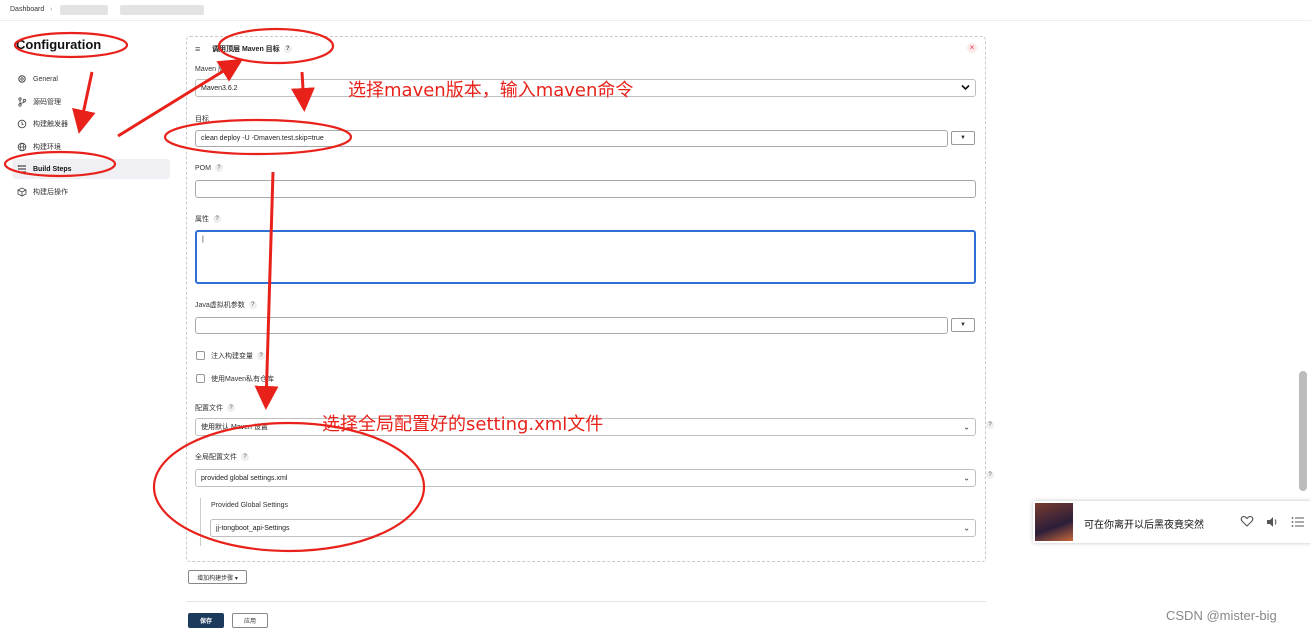  What do you see at coordinates (463, 424) in the screenshot?
I see `annotation-text-settings: 选择全局配置好的setting.xml文件` at bounding box center [463, 424].